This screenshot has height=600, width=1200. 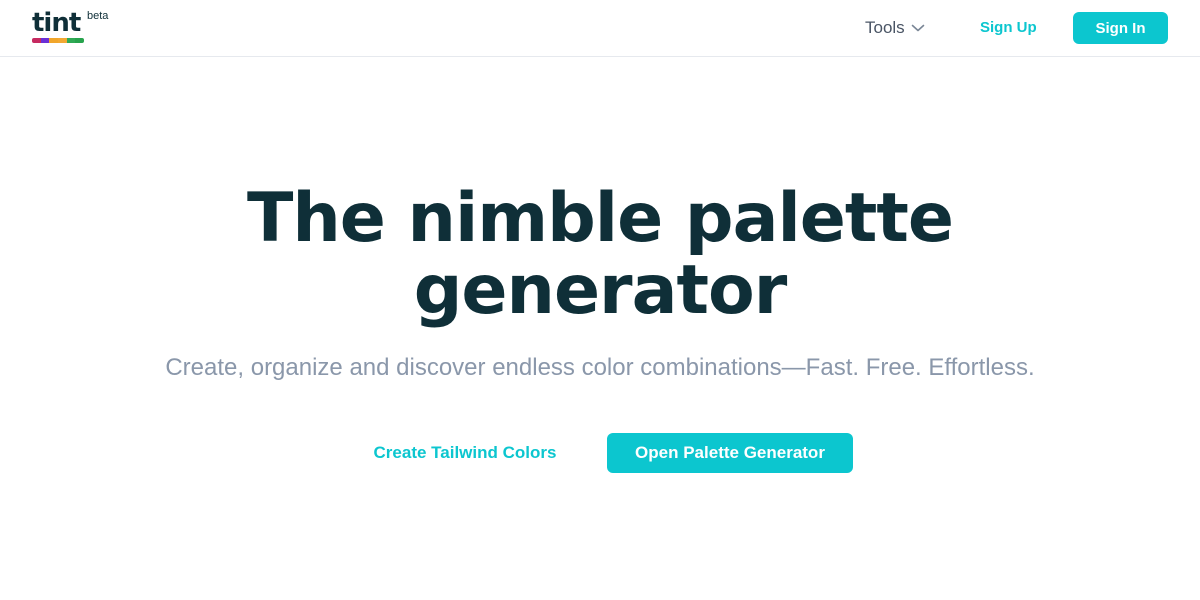 I want to click on tools-menu-label: Tools, so click(x=885, y=27).